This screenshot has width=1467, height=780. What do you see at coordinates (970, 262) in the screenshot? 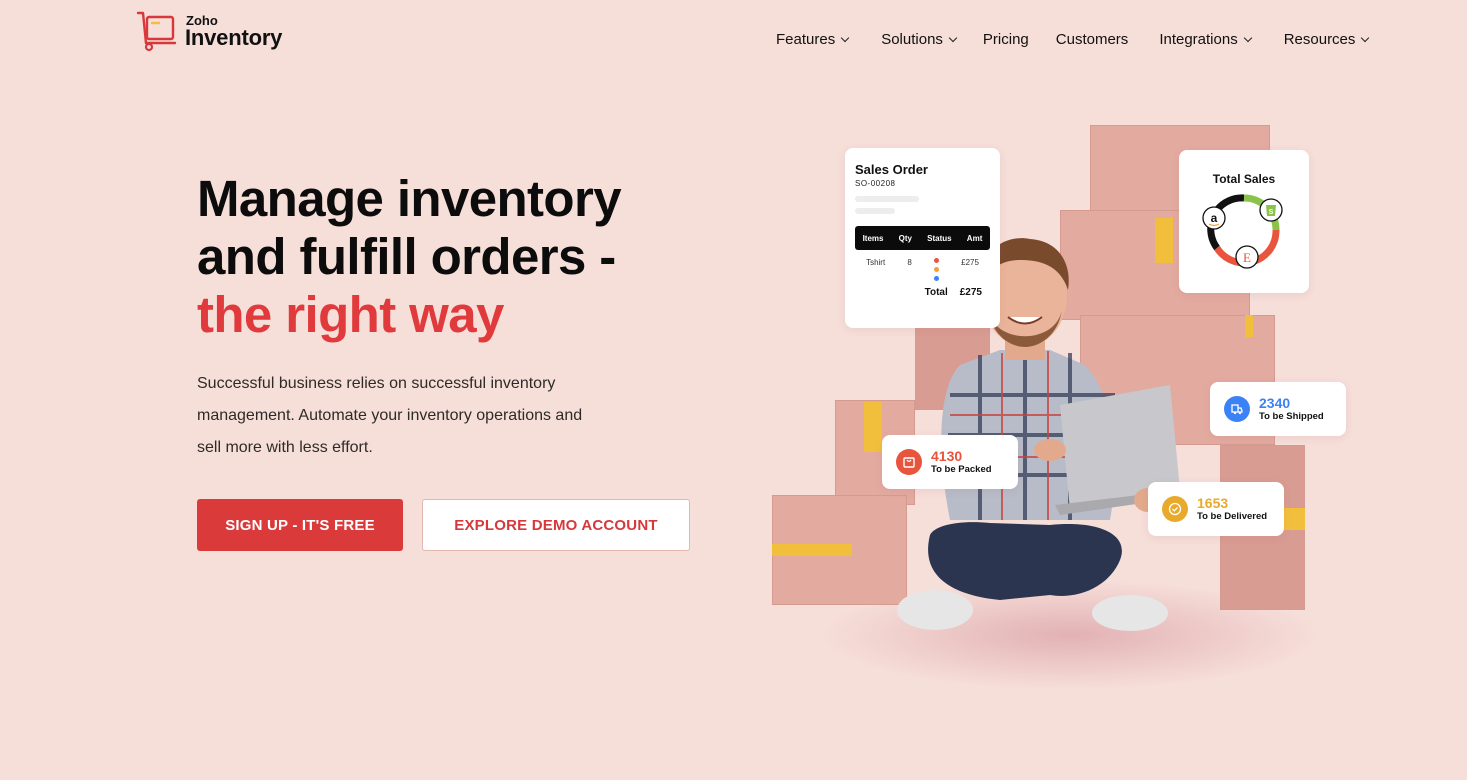
I see `row-amount: £275` at bounding box center [970, 262].